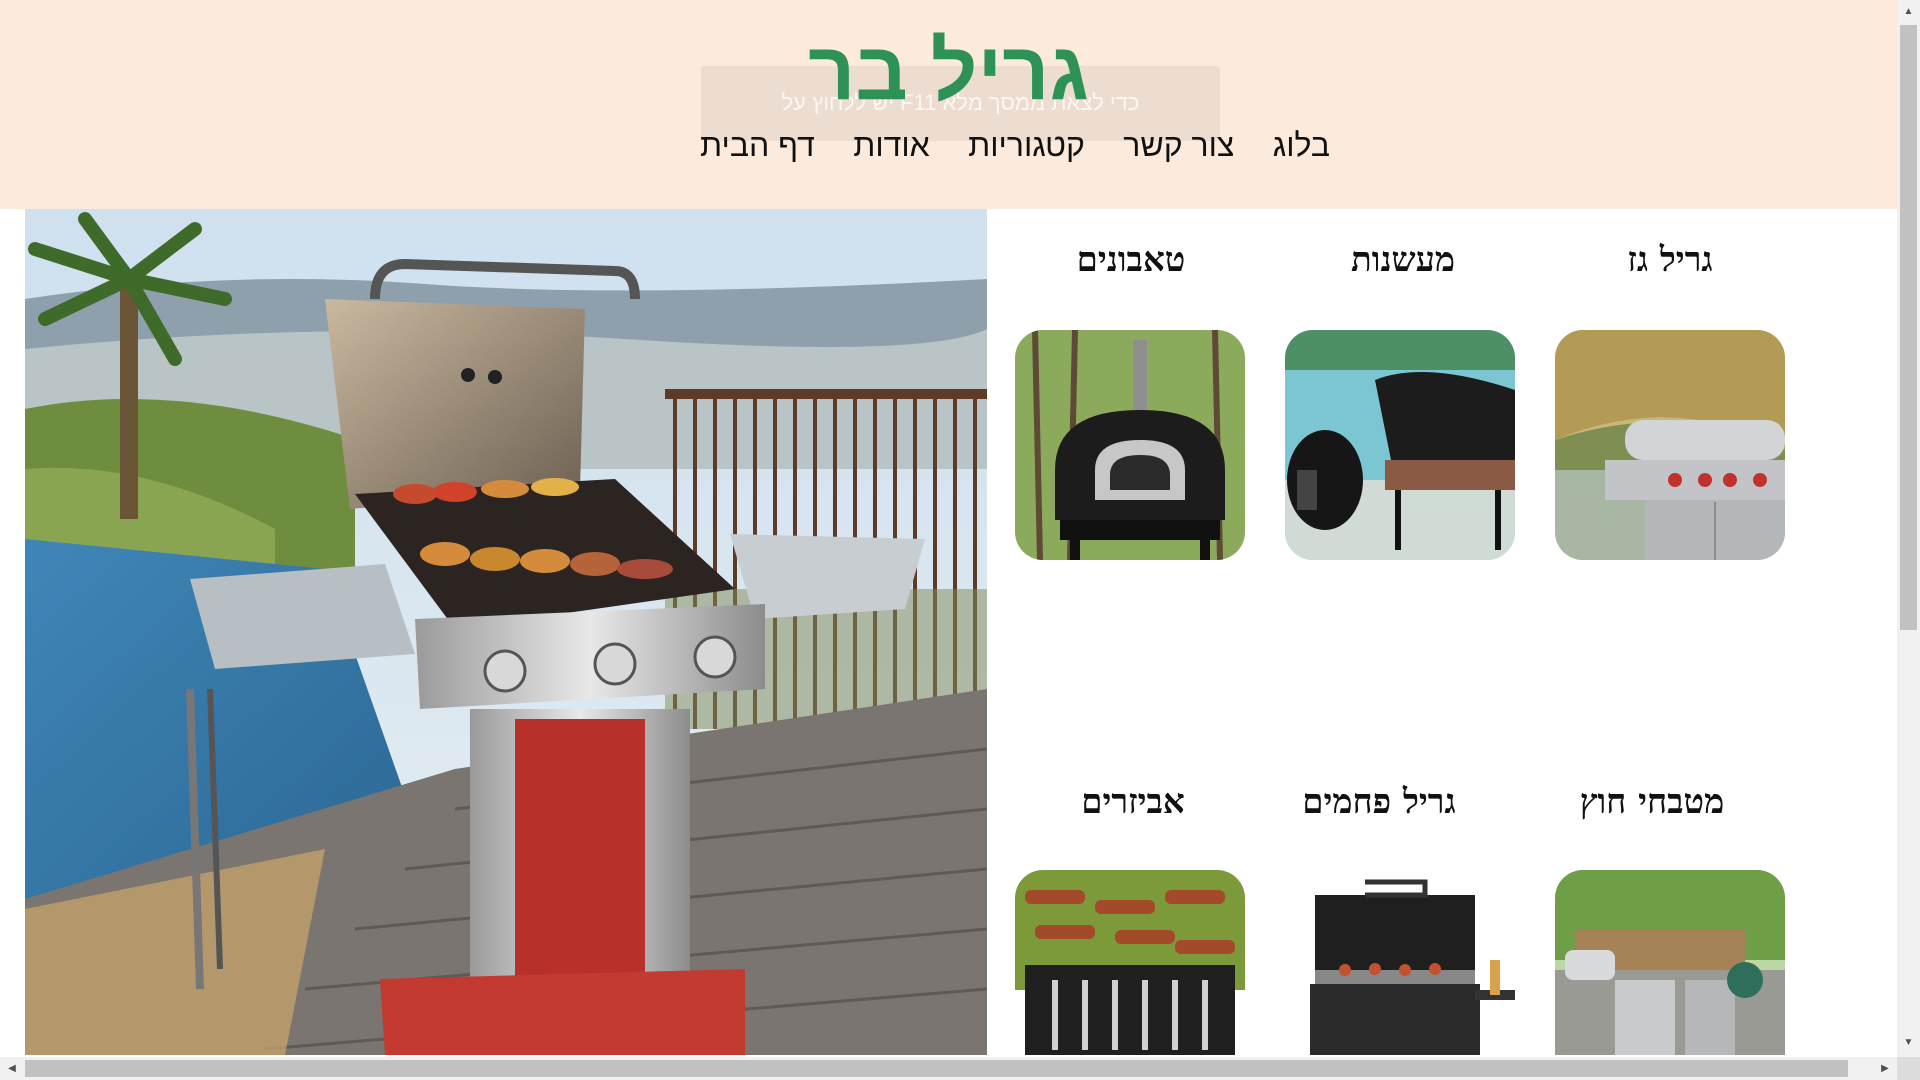 The width and height of the screenshot is (1920, 1080). I want to click on nav-categories: קטגוריות, so click(1026, 145).